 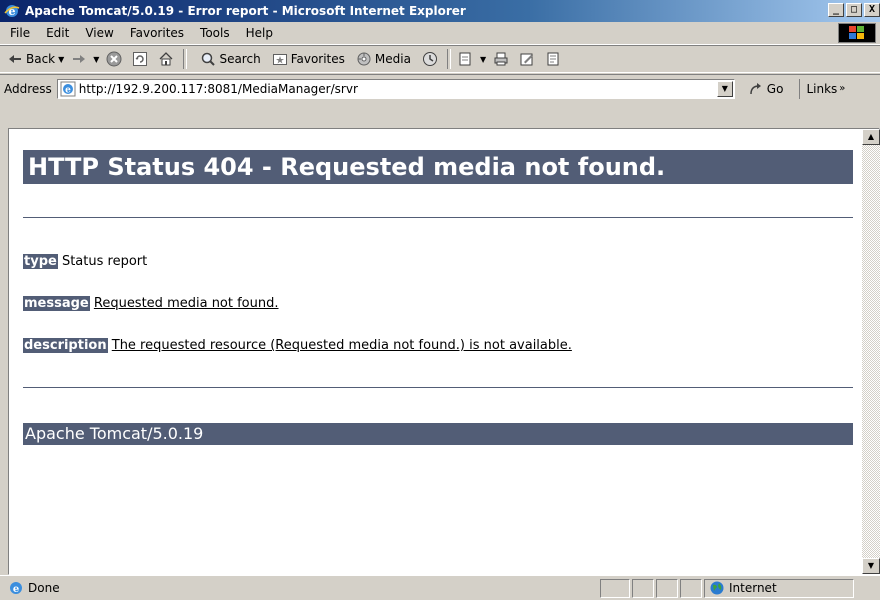 I want to click on type-row: type Status report, so click(x=85, y=261).